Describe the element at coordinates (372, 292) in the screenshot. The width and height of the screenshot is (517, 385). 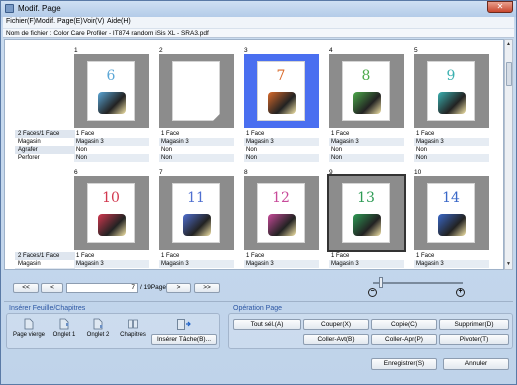
I see `zoom-out-icon: −` at that location.